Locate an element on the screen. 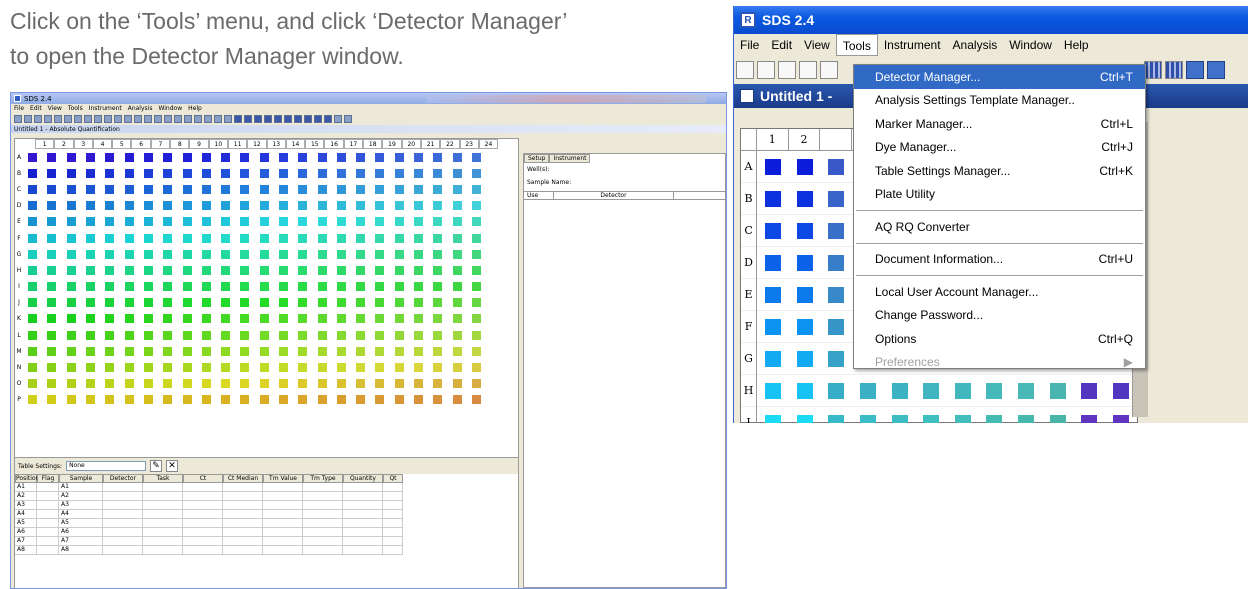  tray-view-icon is located at coordinates (1174, 70).